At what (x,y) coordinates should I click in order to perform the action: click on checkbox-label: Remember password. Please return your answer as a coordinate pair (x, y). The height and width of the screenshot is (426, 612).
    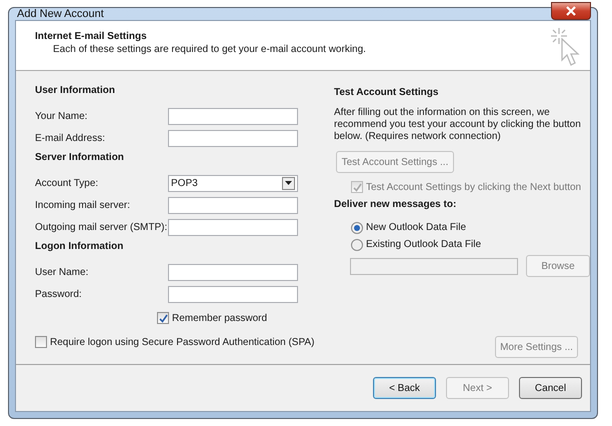
    Looking at the image, I should click on (220, 318).